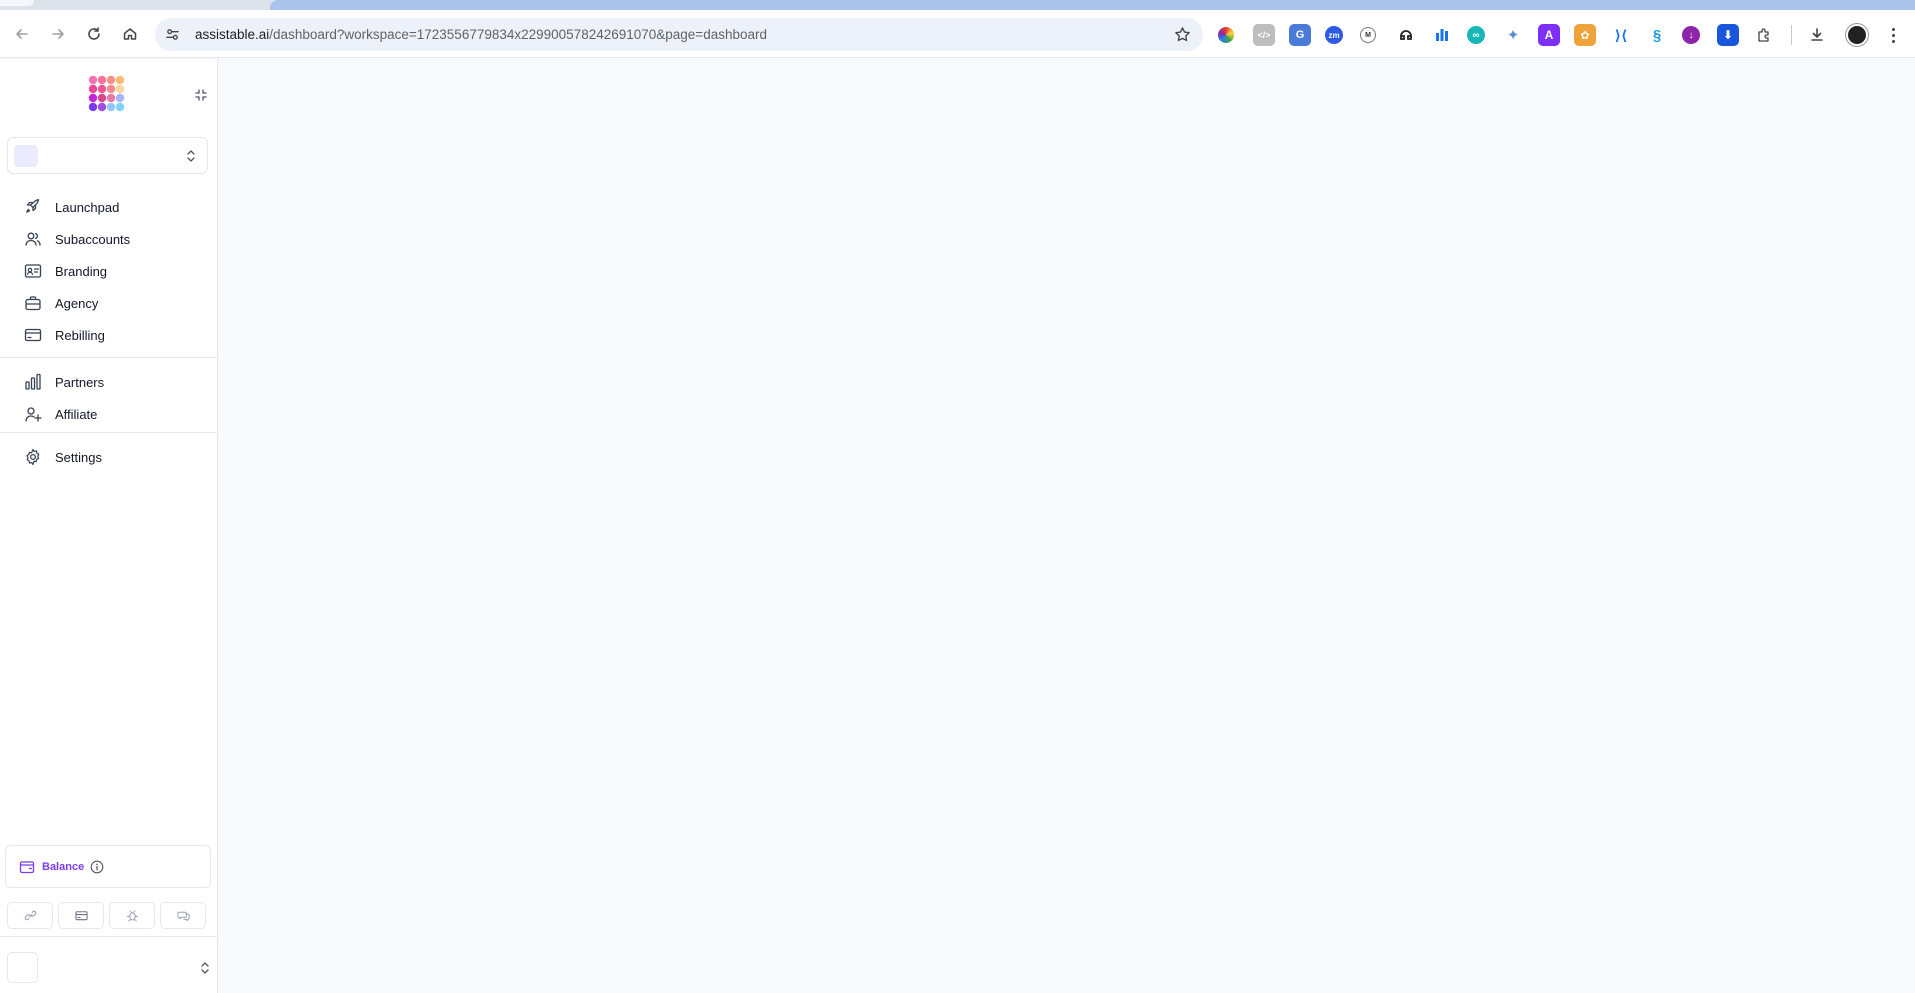  Describe the element at coordinates (93, 239) in the screenshot. I see `sidebar-item-label: Subaccounts` at that location.